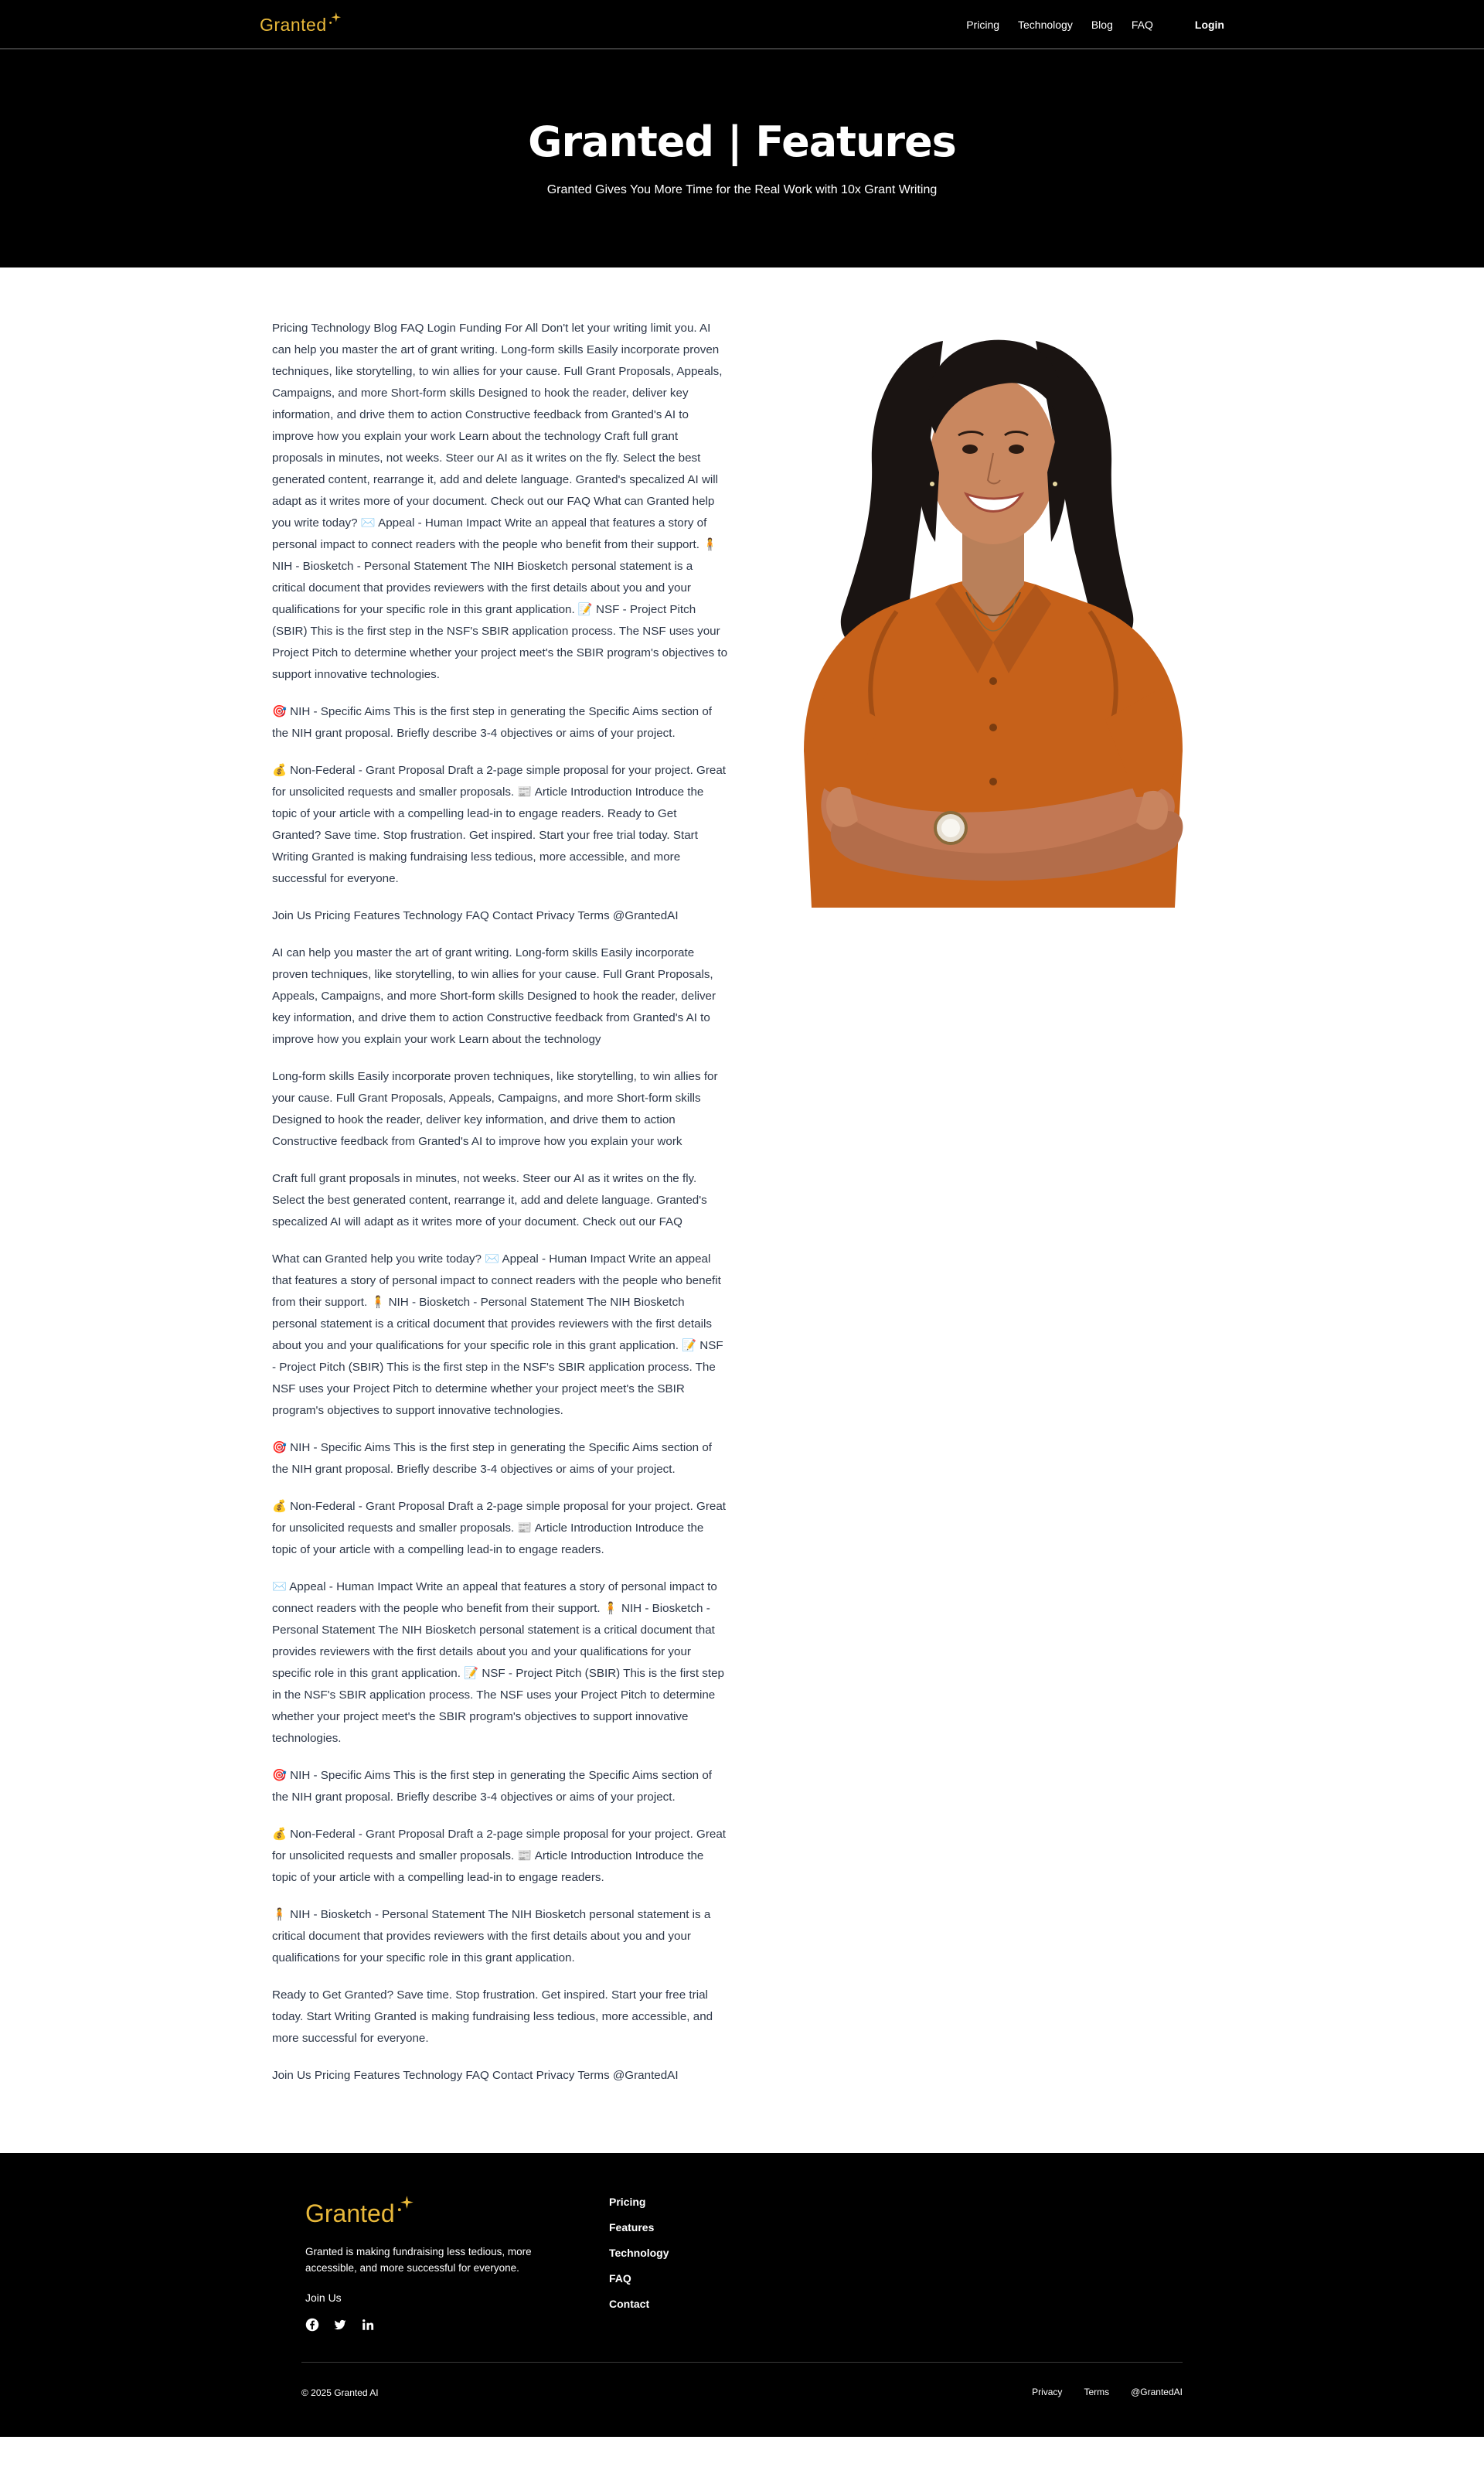 The height and width of the screenshot is (2484, 1484). What do you see at coordinates (368, 2325) in the screenshot?
I see `linkedin-icon` at bounding box center [368, 2325].